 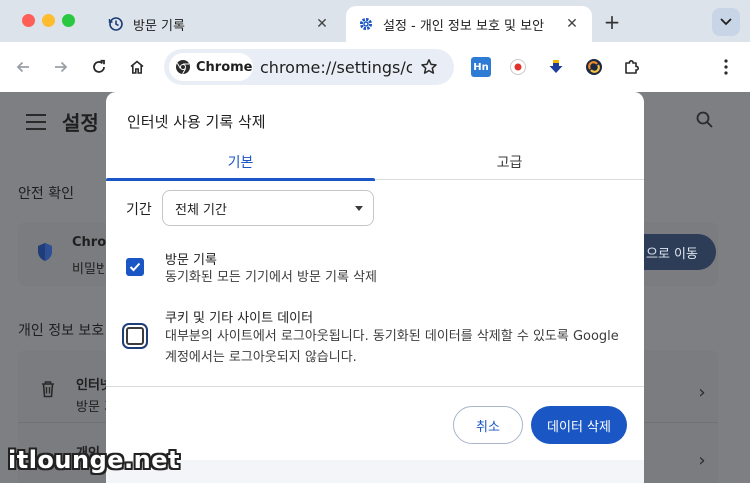 I want to click on gear-icon, so click(x=366, y=24).